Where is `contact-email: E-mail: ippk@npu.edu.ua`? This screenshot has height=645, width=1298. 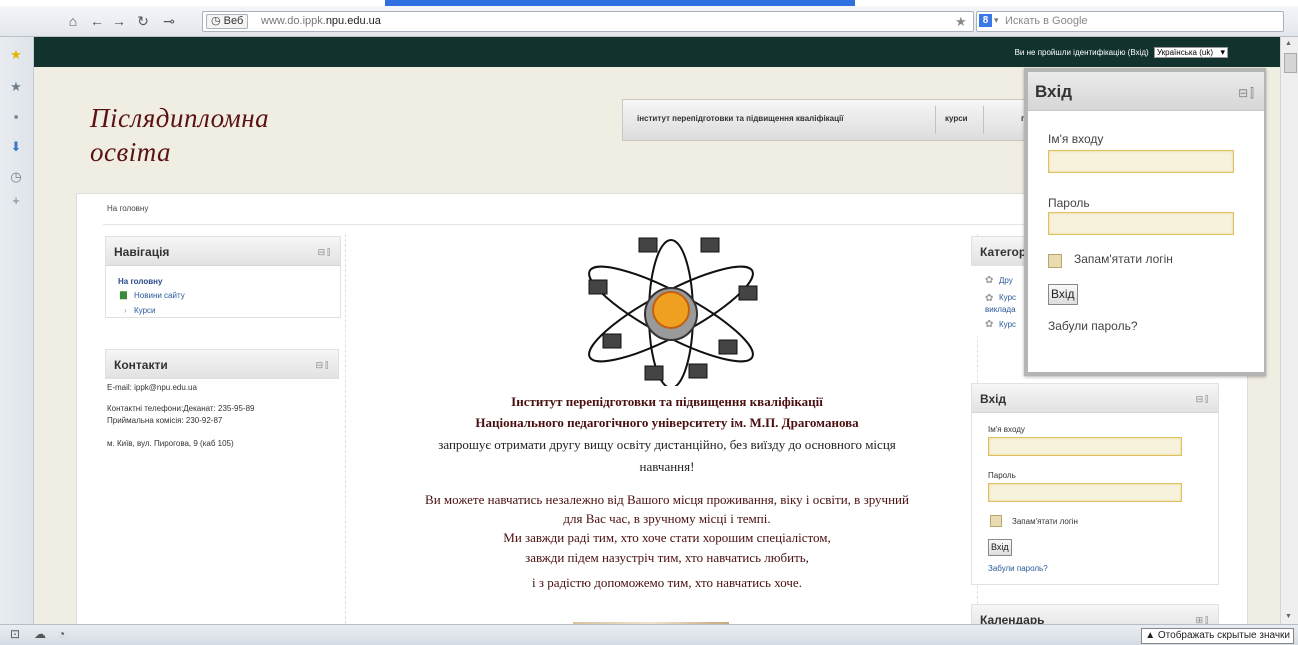
contact-email: E-mail: ippk@npu.edu.ua is located at coordinates (152, 387).